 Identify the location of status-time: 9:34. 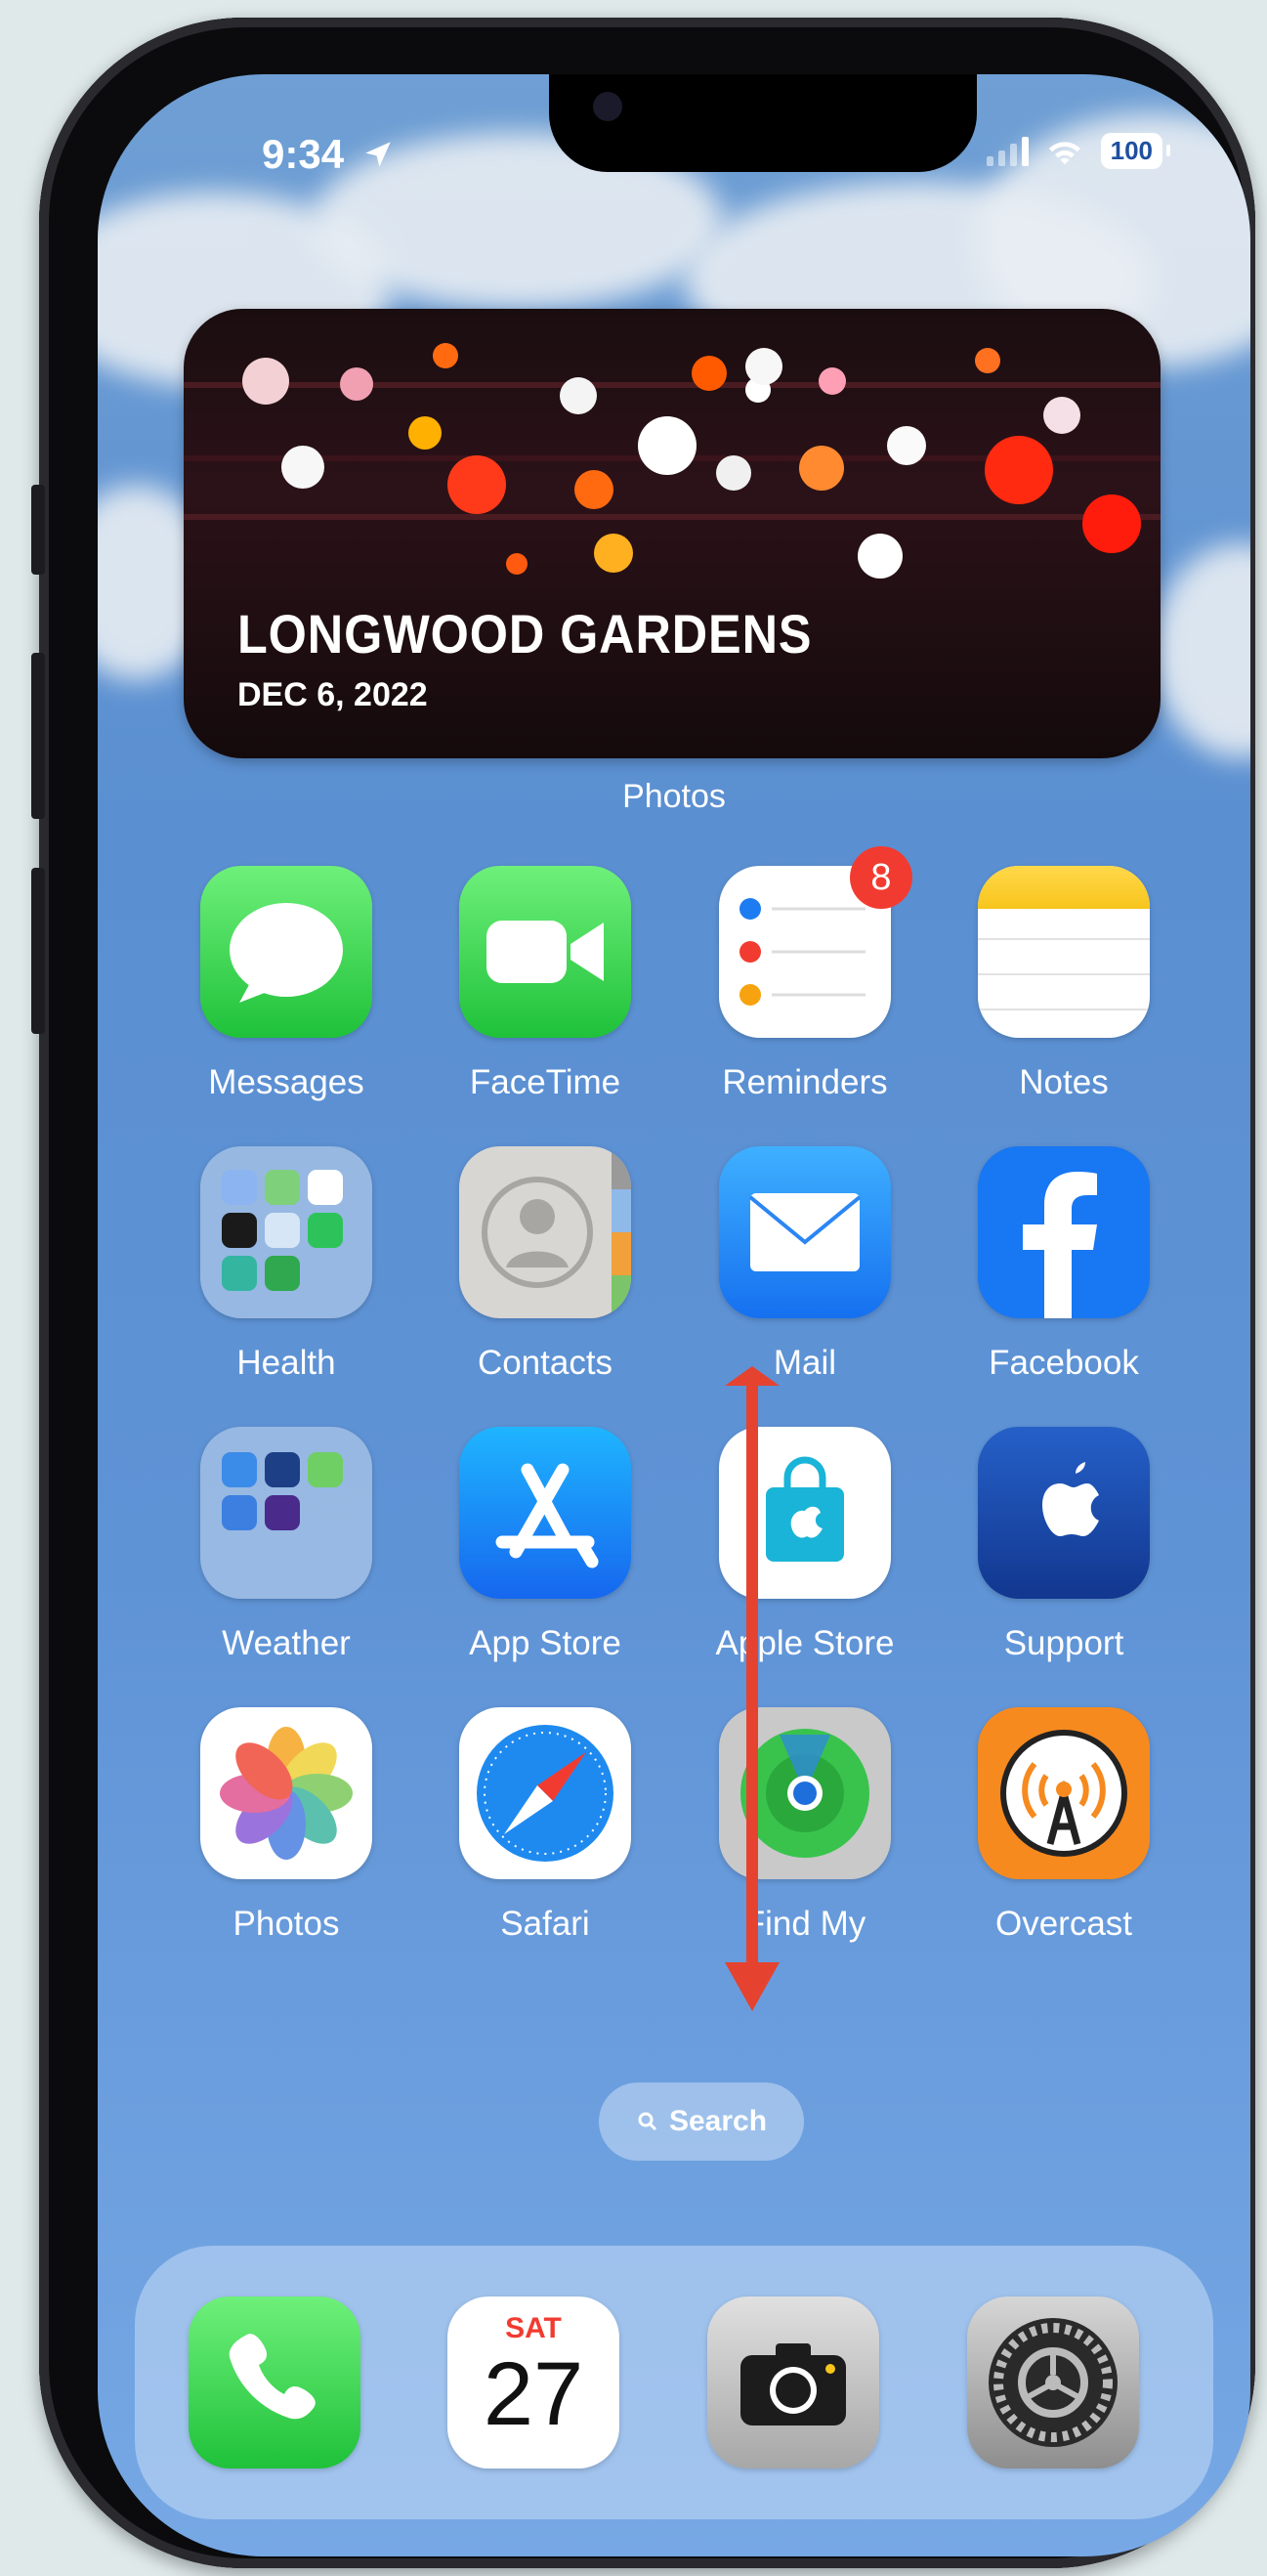
(328, 154).